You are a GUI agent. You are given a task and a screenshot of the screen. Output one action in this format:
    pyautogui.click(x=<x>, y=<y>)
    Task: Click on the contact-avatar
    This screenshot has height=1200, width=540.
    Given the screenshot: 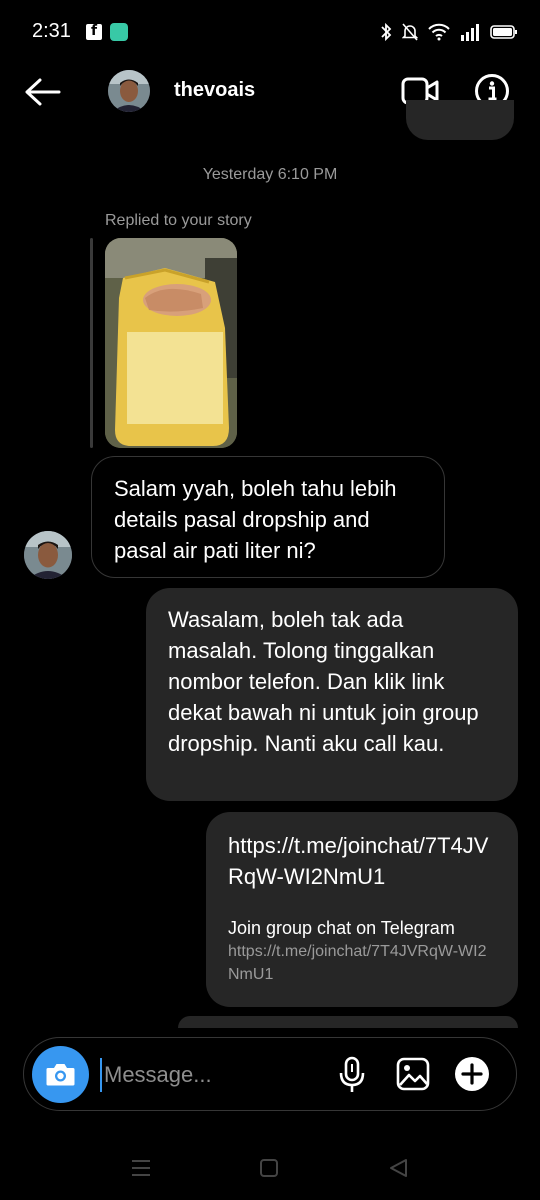 What is the action you would take?
    pyautogui.click(x=129, y=91)
    